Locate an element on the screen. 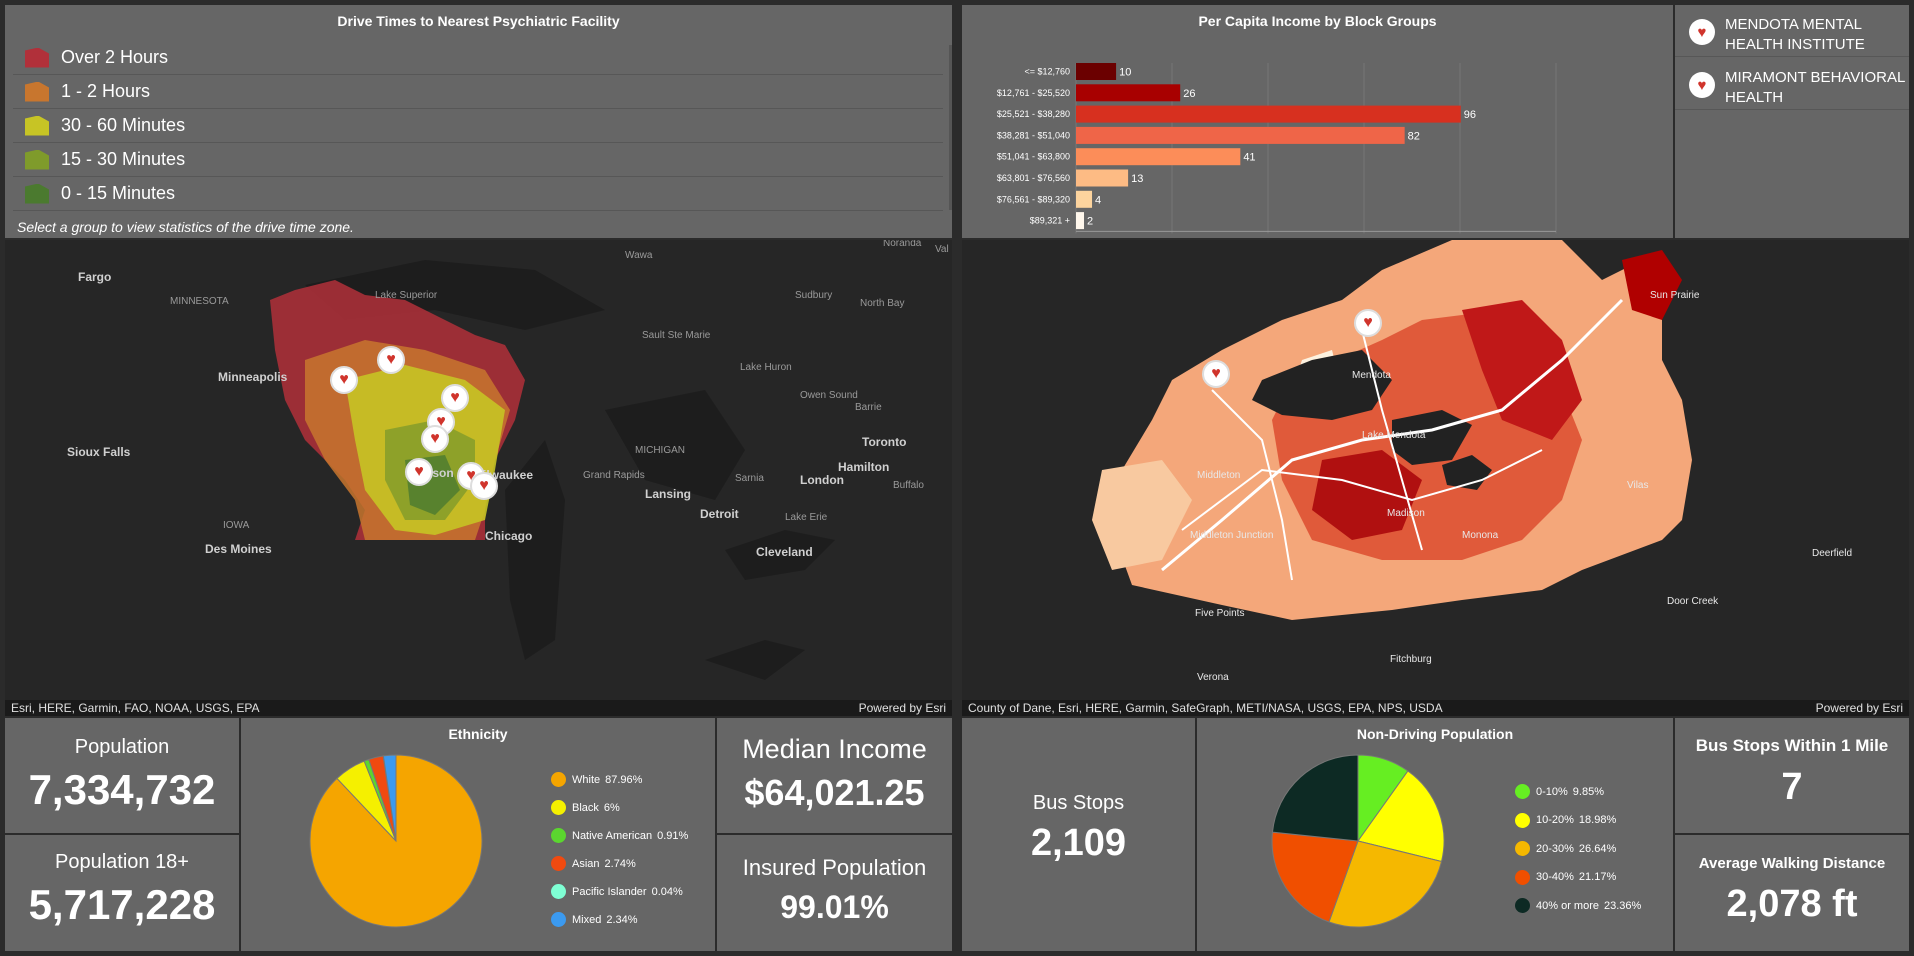  facility-item-mendota: ♥ MENDOTA MENTAL HEALTH INSTITUTE is located at coordinates (1792, 31).